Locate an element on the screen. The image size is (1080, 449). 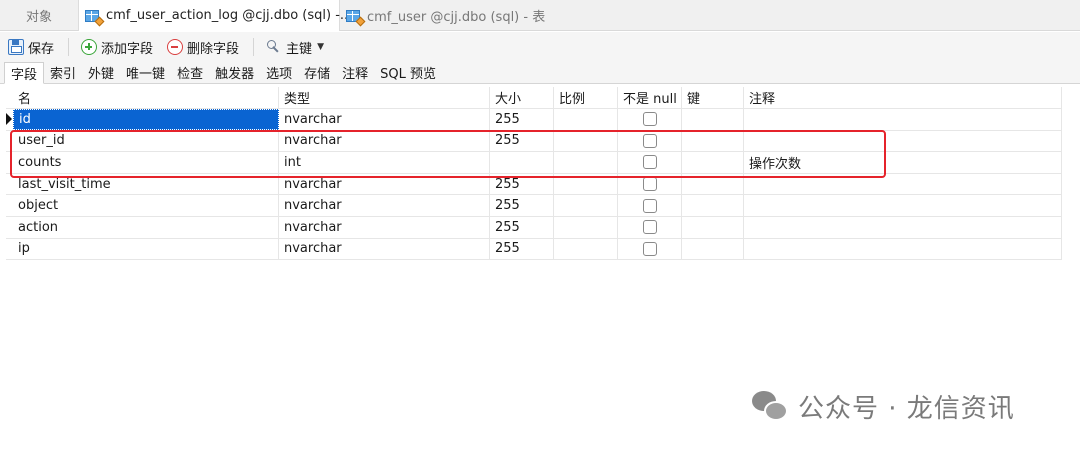
subtab-options: 选项 is located at coordinates (279, 72).